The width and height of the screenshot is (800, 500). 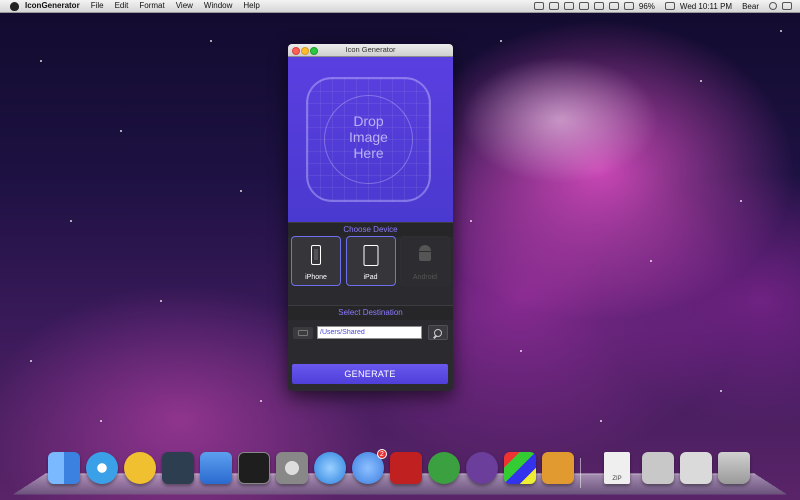 What do you see at coordinates (151, 6) in the screenshot?
I see `menu-format: Format` at bounding box center [151, 6].